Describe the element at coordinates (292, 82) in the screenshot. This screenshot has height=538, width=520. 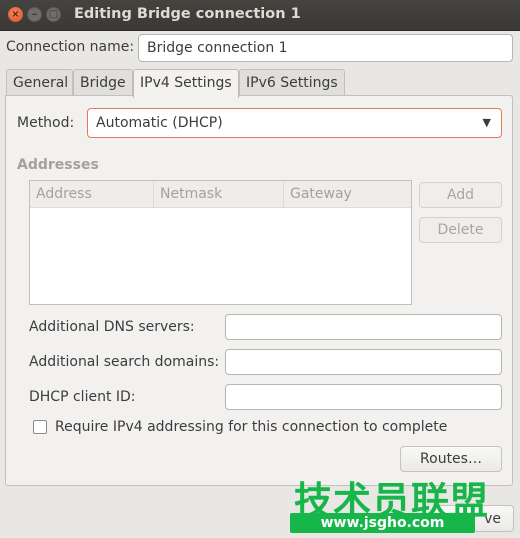
I see `tab-ipv6-settings: IPv6 Settings` at that location.